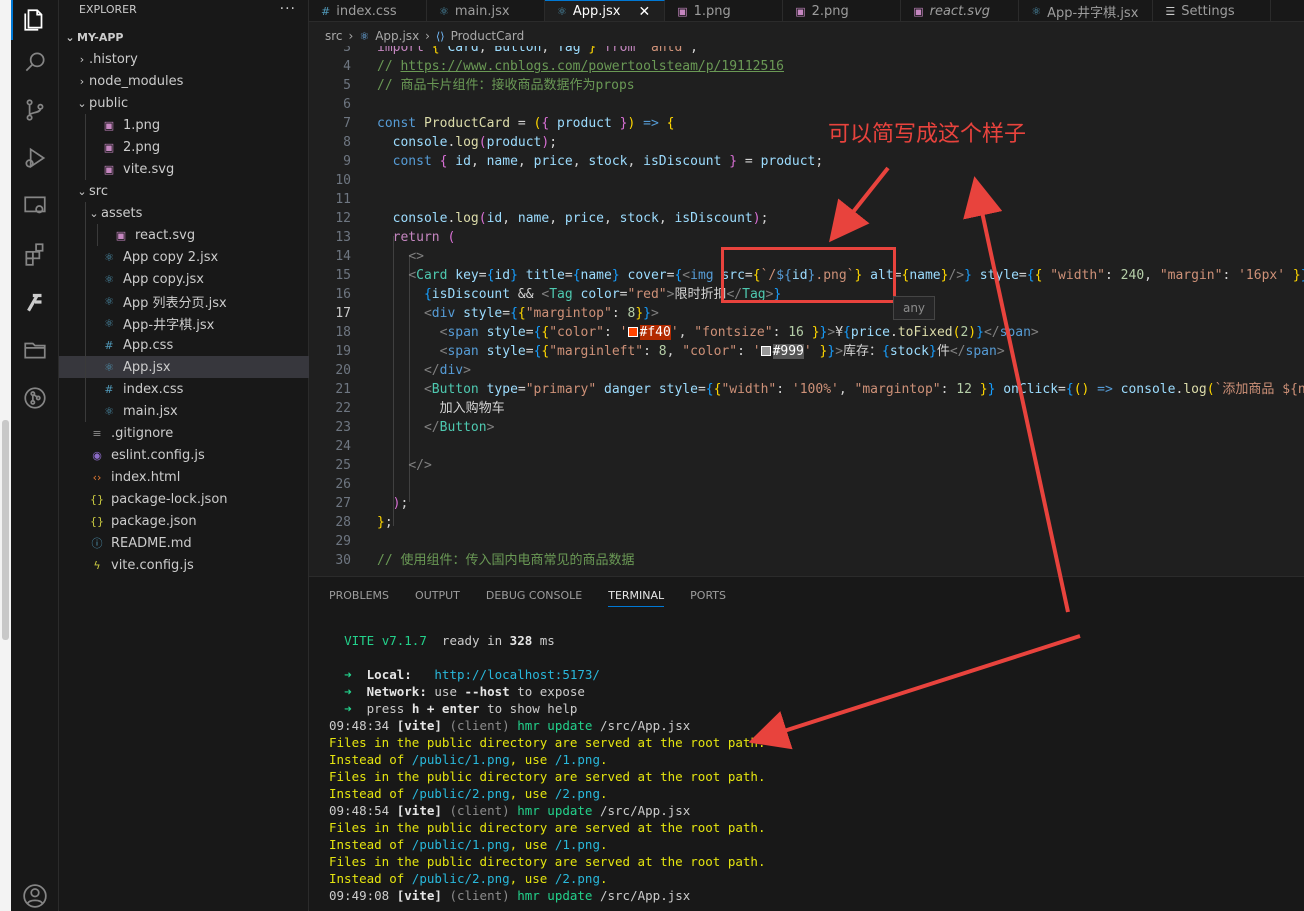 Image resolution: width=1304 pixels, height=911 pixels. Describe the element at coordinates (288, 9) in the screenshot. I see `more-actions-icon: ···` at that location.